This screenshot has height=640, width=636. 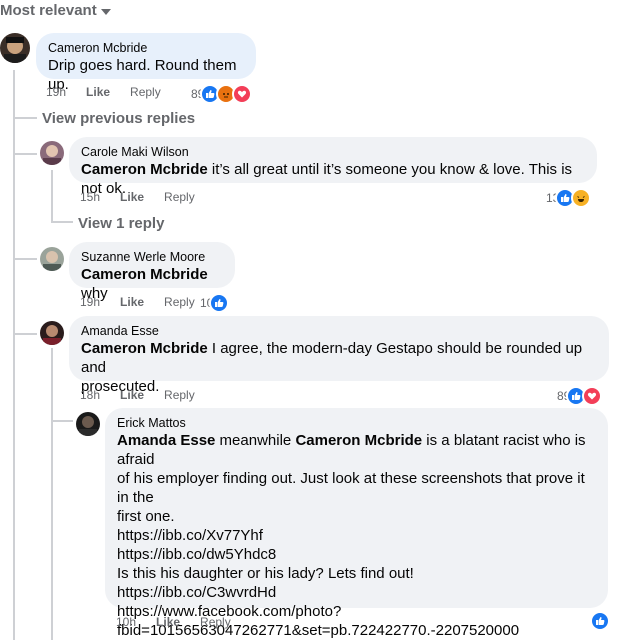 What do you see at coordinates (356, 592) in the screenshot?
I see `url-link: https://ibb.co/C3wvrdHd` at bounding box center [356, 592].